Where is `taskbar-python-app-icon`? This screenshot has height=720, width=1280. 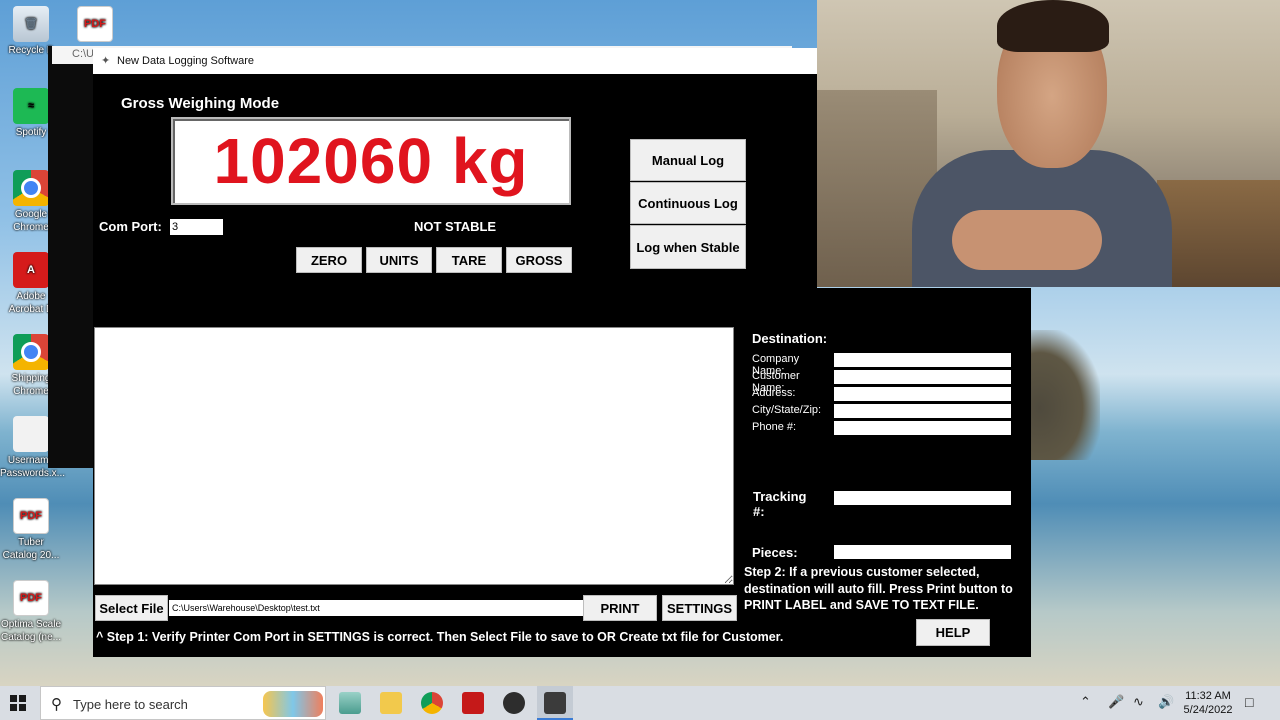
taskbar-python-app-icon is located at coordinates (555, 703).